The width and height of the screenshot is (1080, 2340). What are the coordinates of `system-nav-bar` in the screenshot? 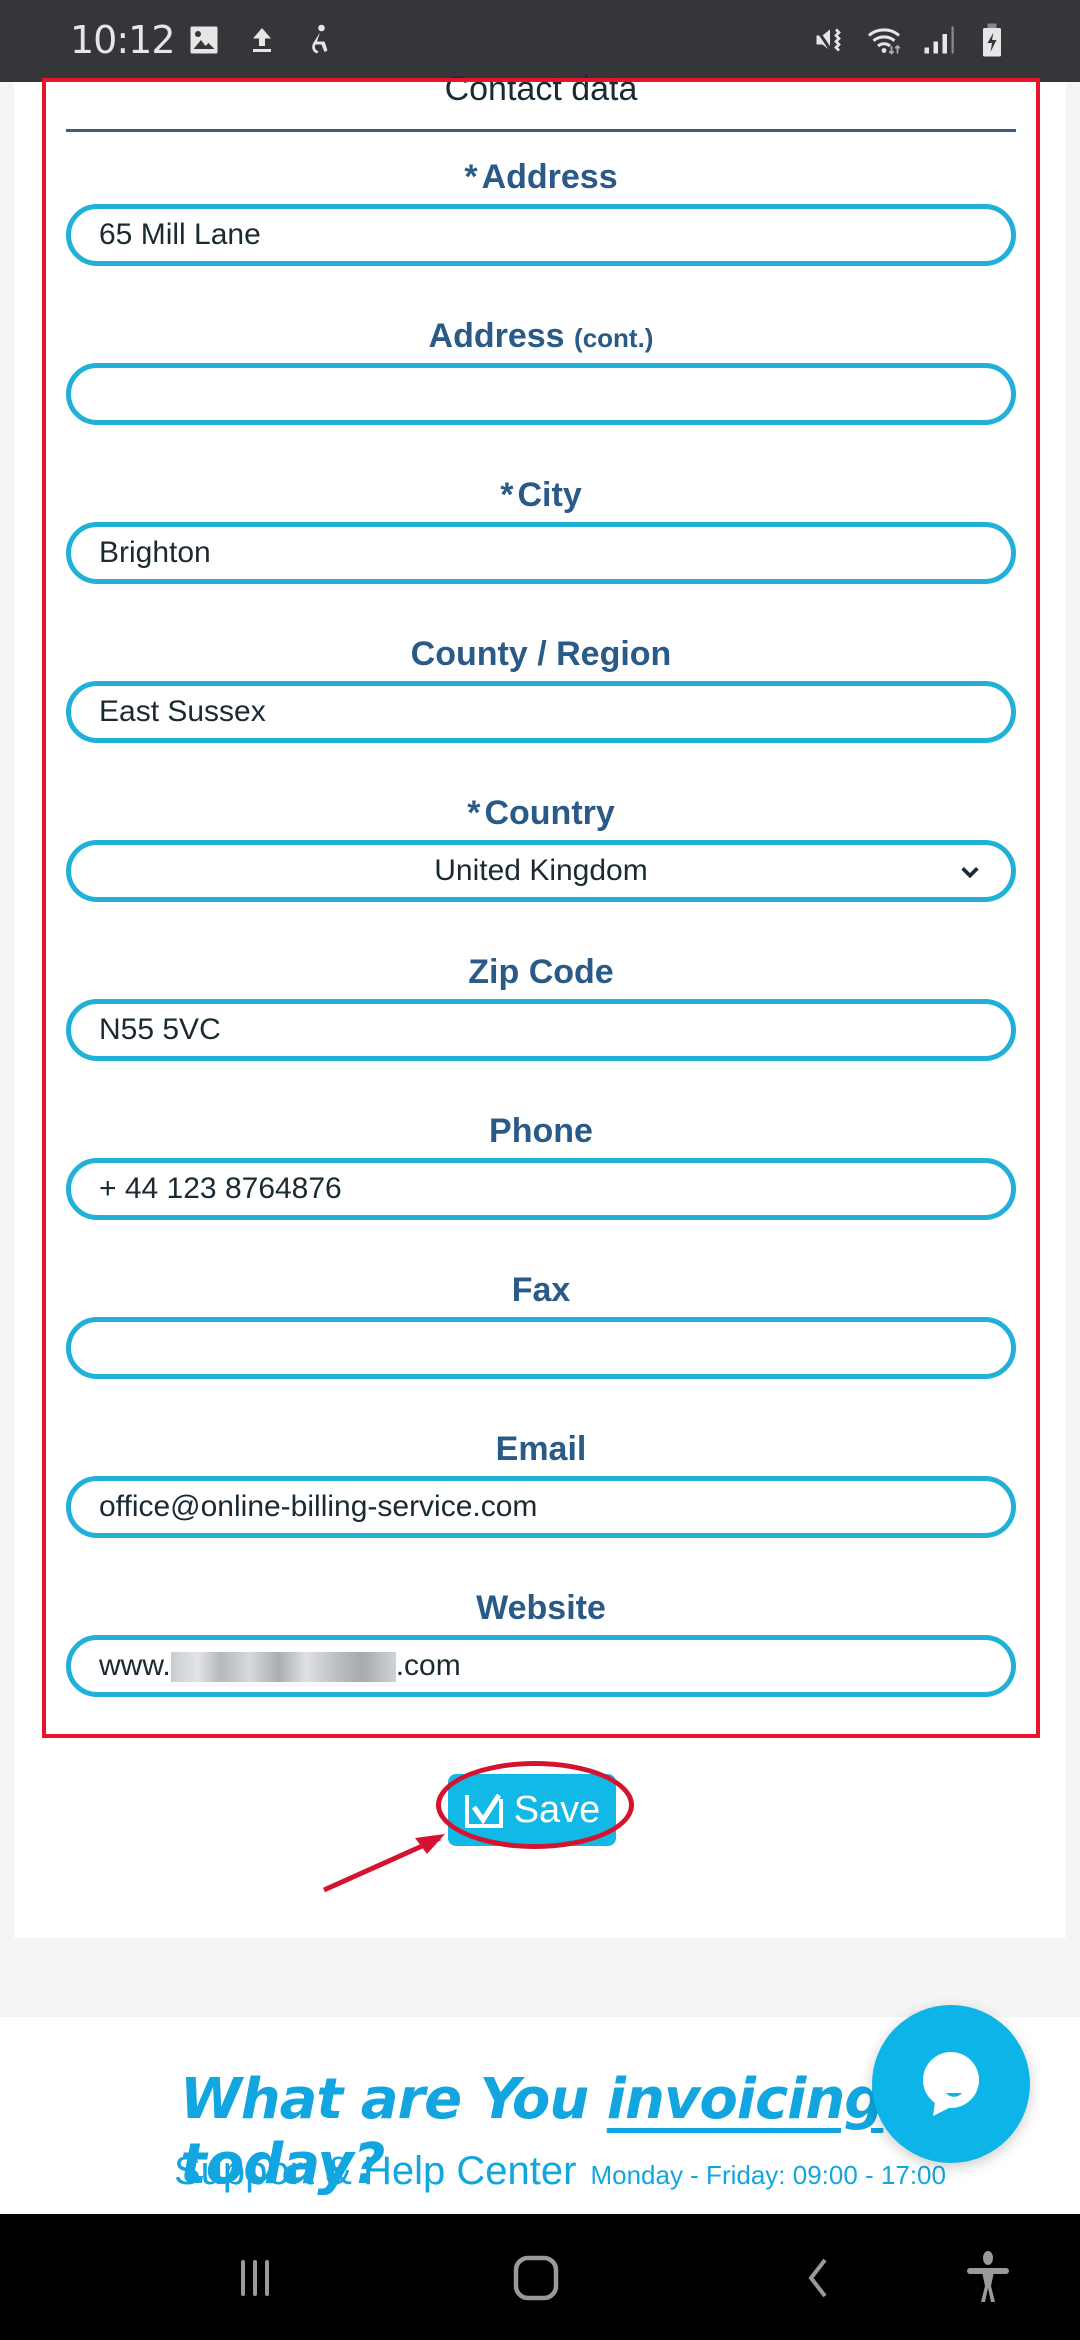 It's located at (540, 2277).